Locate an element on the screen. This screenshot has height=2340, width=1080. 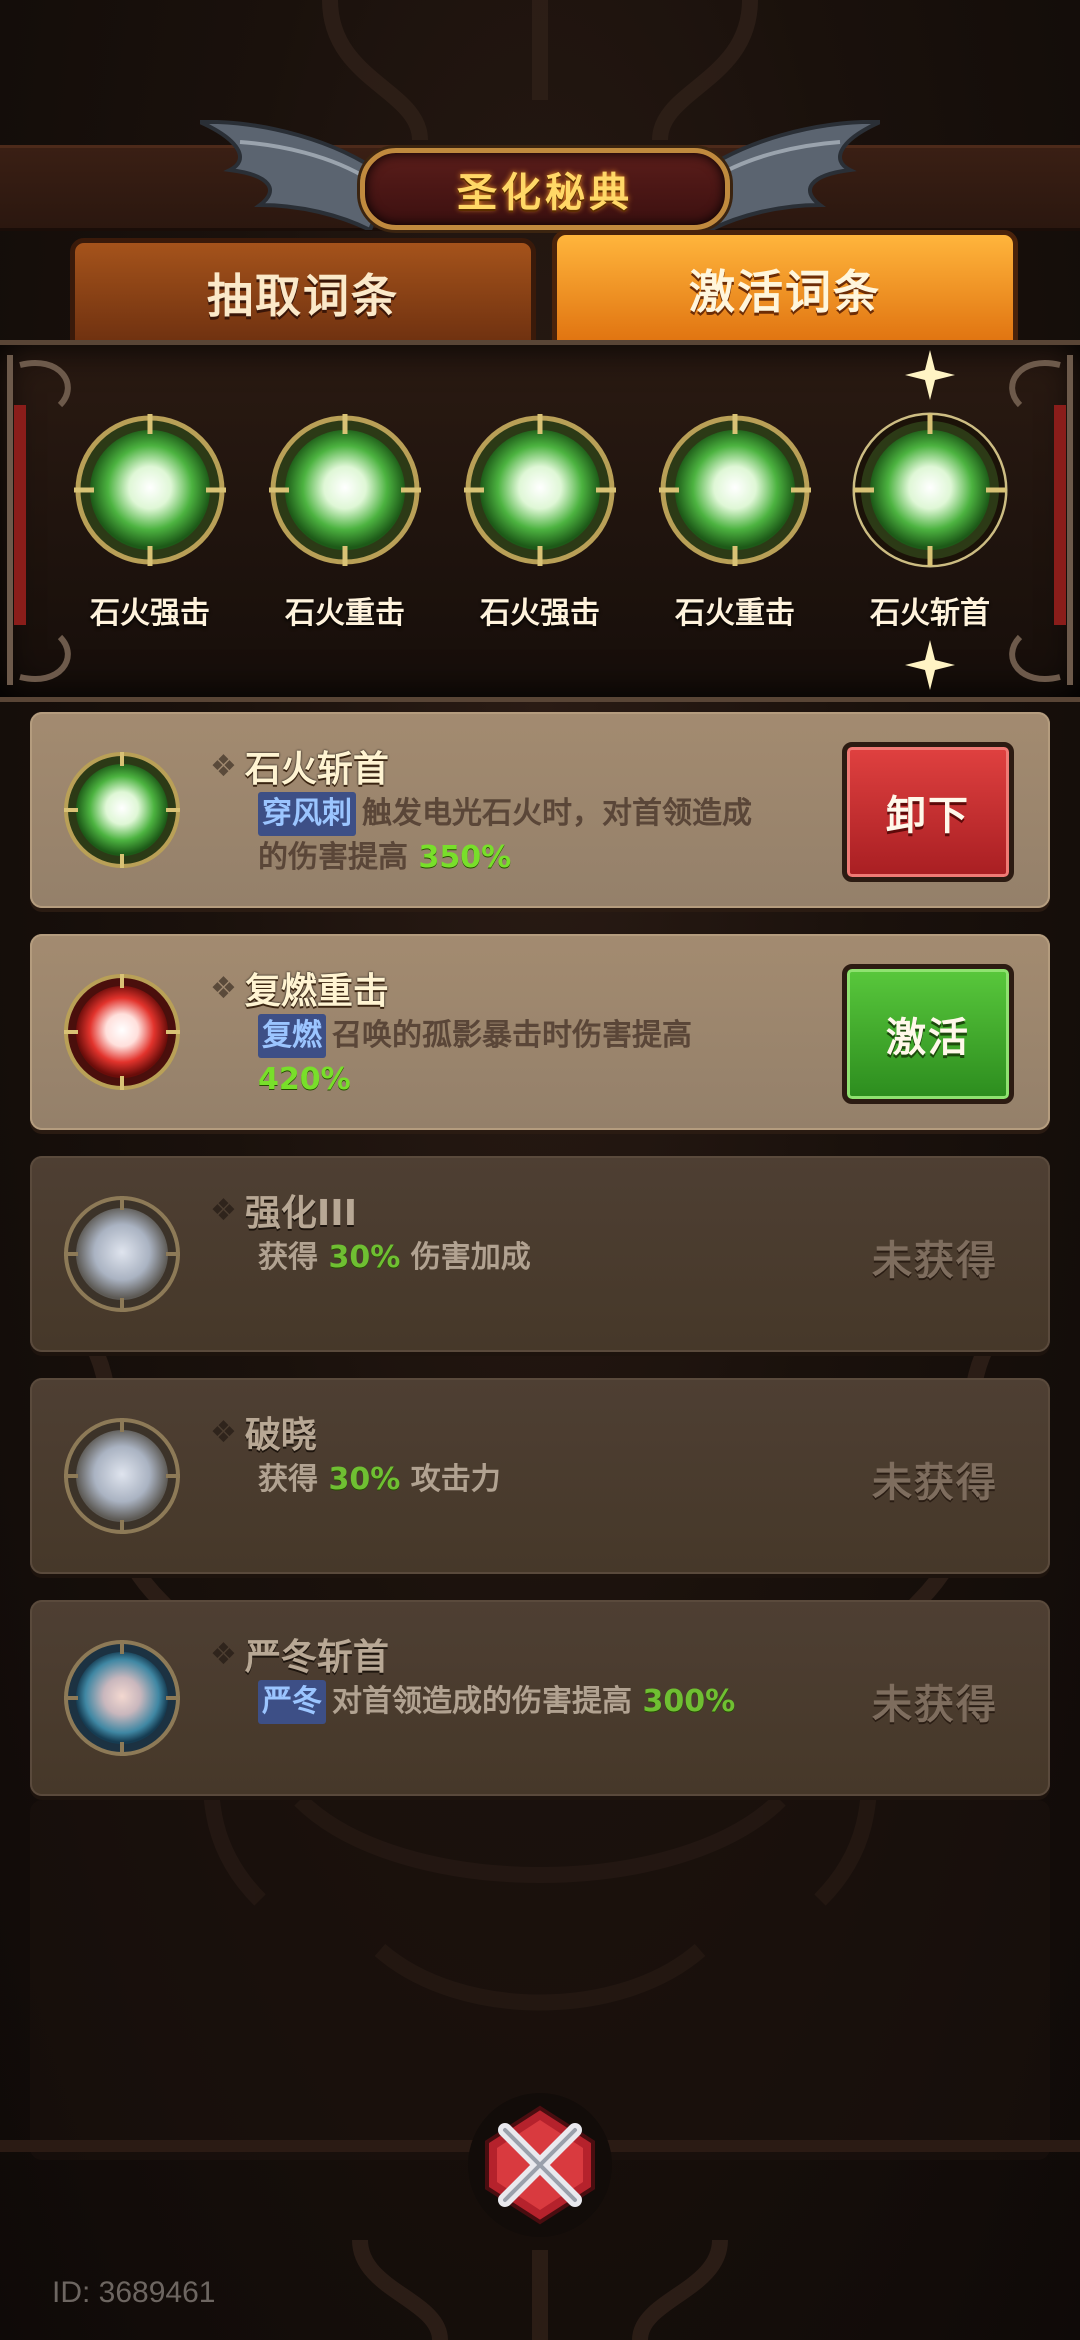
equipped-label-4: 石火重击 is located at coordinates (735, 613).